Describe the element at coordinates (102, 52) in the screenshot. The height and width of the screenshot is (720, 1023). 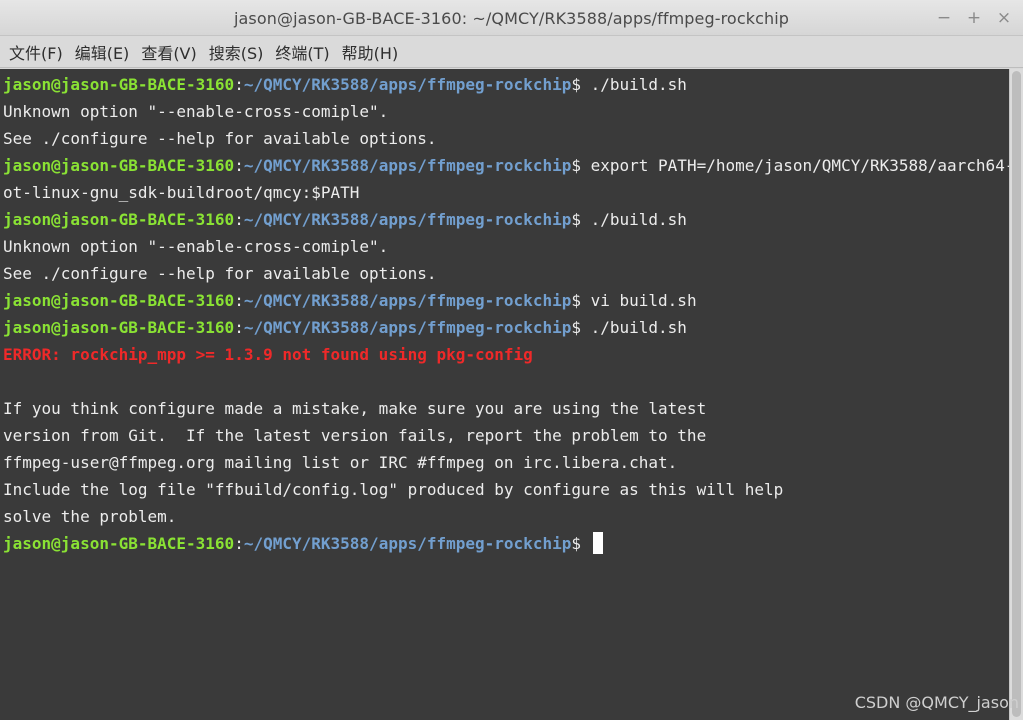
I see `menu-edit: 编辑(E)` at that location.